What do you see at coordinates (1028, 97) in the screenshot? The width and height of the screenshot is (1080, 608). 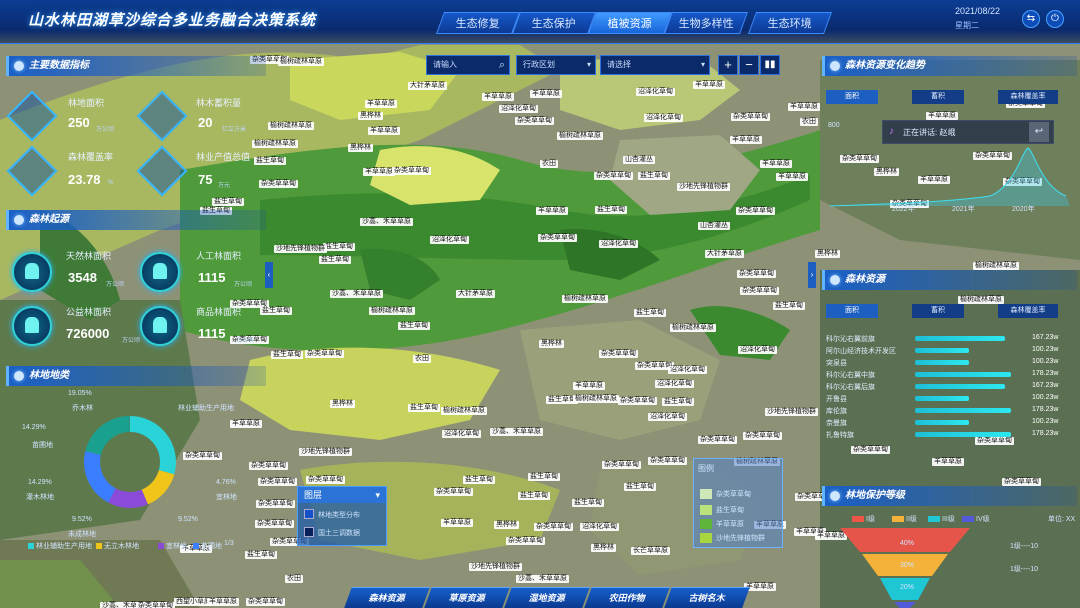 I see `trend-tab-coverage: 森林覆盖率` at bounding box center [1028, 97].